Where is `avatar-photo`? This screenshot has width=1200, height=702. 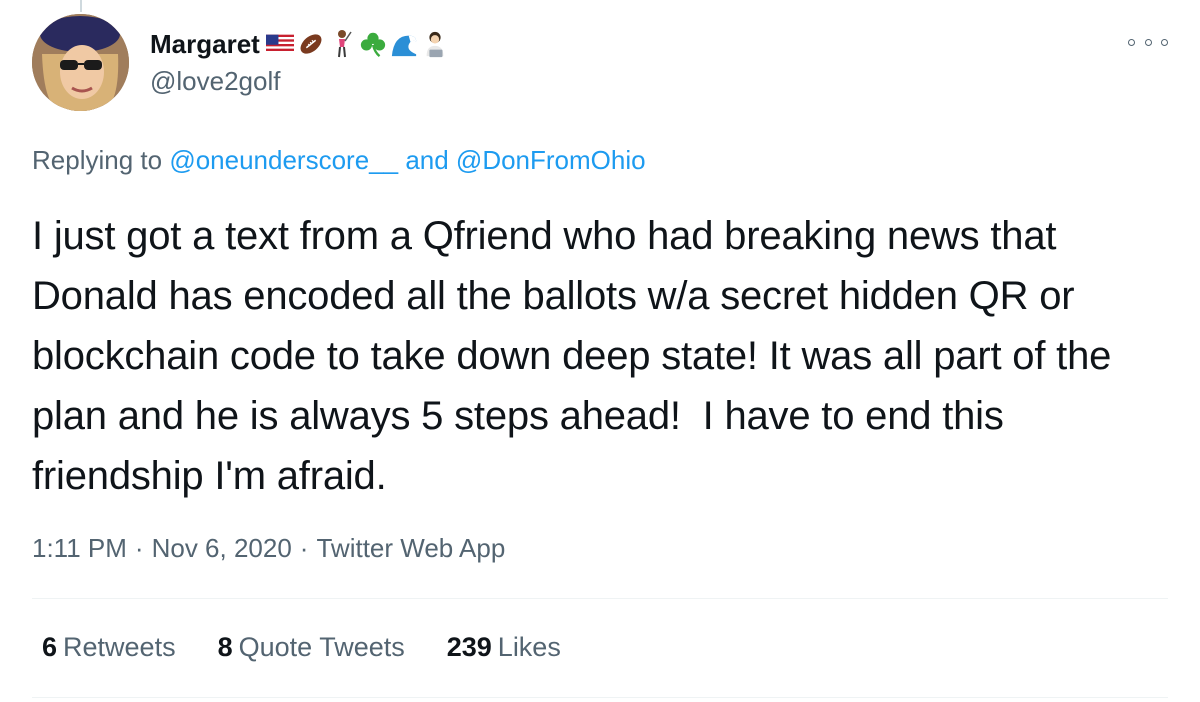 avatar-photo is located at coordinates (80, 62).